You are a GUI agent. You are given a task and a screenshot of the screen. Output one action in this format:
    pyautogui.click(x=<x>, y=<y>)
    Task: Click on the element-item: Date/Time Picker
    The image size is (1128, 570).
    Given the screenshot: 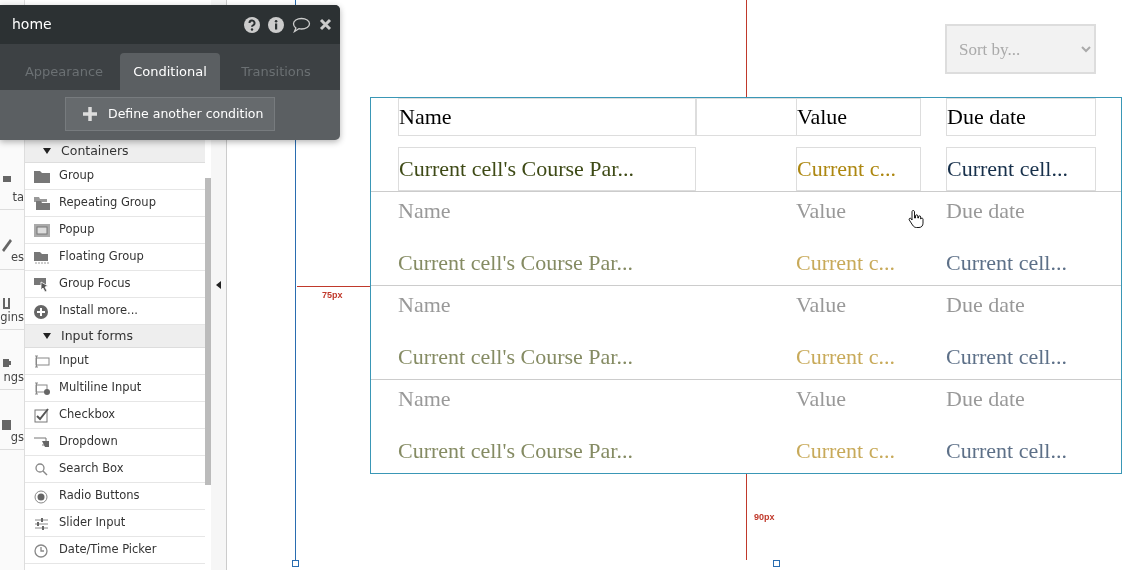 What is the action you would take?
    pyautogui.click(x=115, y=550)
    